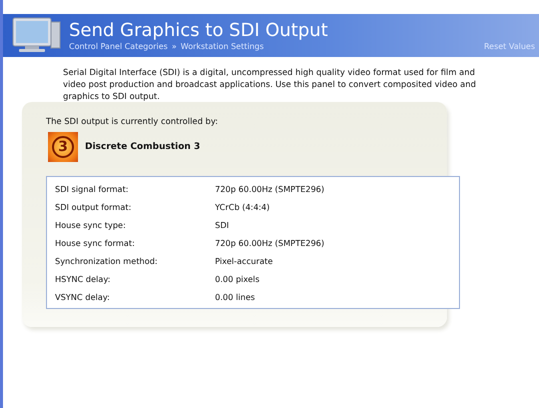 The width and height of the screenshot is (539, 408). What do you see at coordinates (63, 147) in the screenshot?
I see `app-logo: 3` at bounding box center [63, 147].